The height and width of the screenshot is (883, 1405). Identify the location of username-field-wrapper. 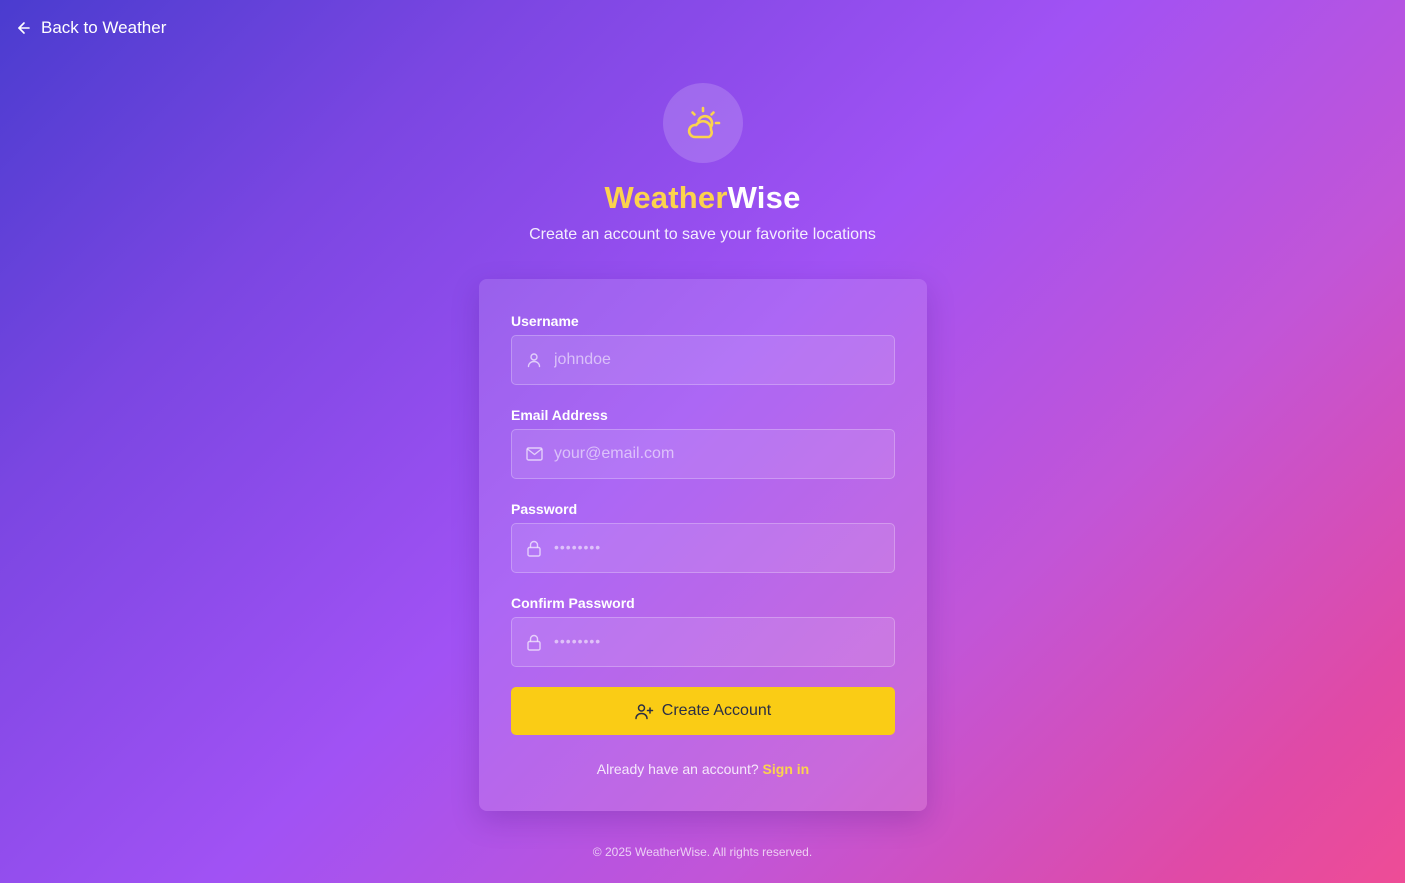
(703, 360).